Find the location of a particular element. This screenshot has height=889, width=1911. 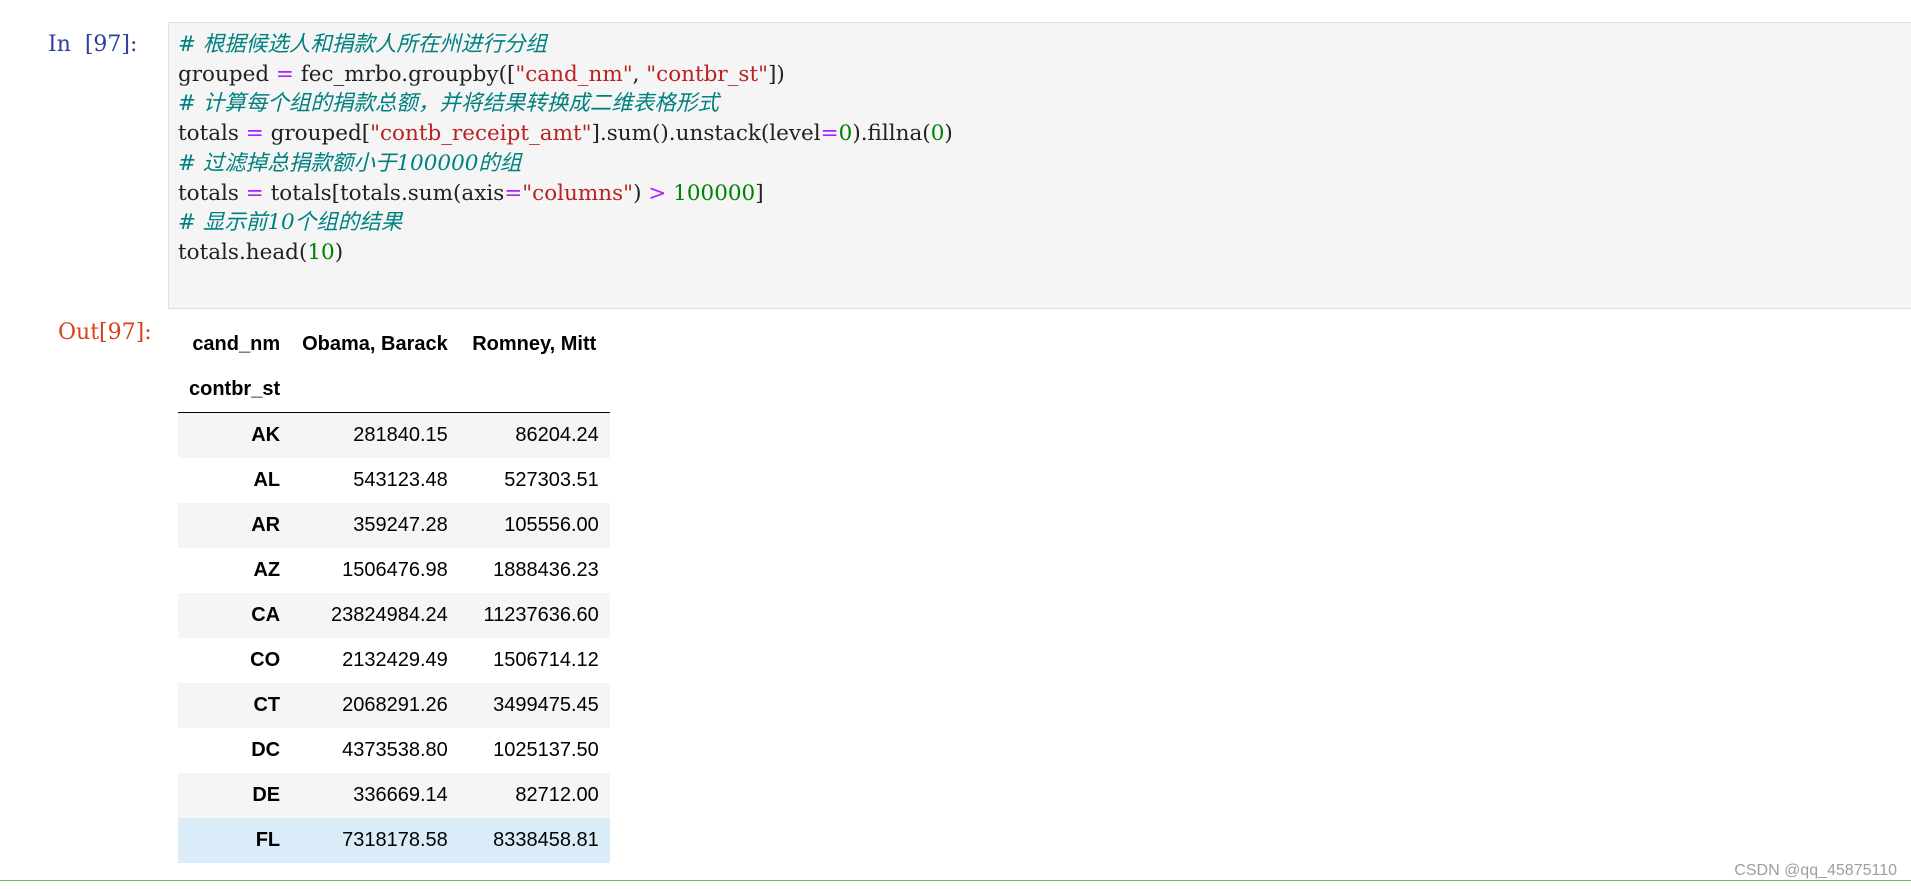

output-prompt: Out[97]: is located at coordinates (105, 332).